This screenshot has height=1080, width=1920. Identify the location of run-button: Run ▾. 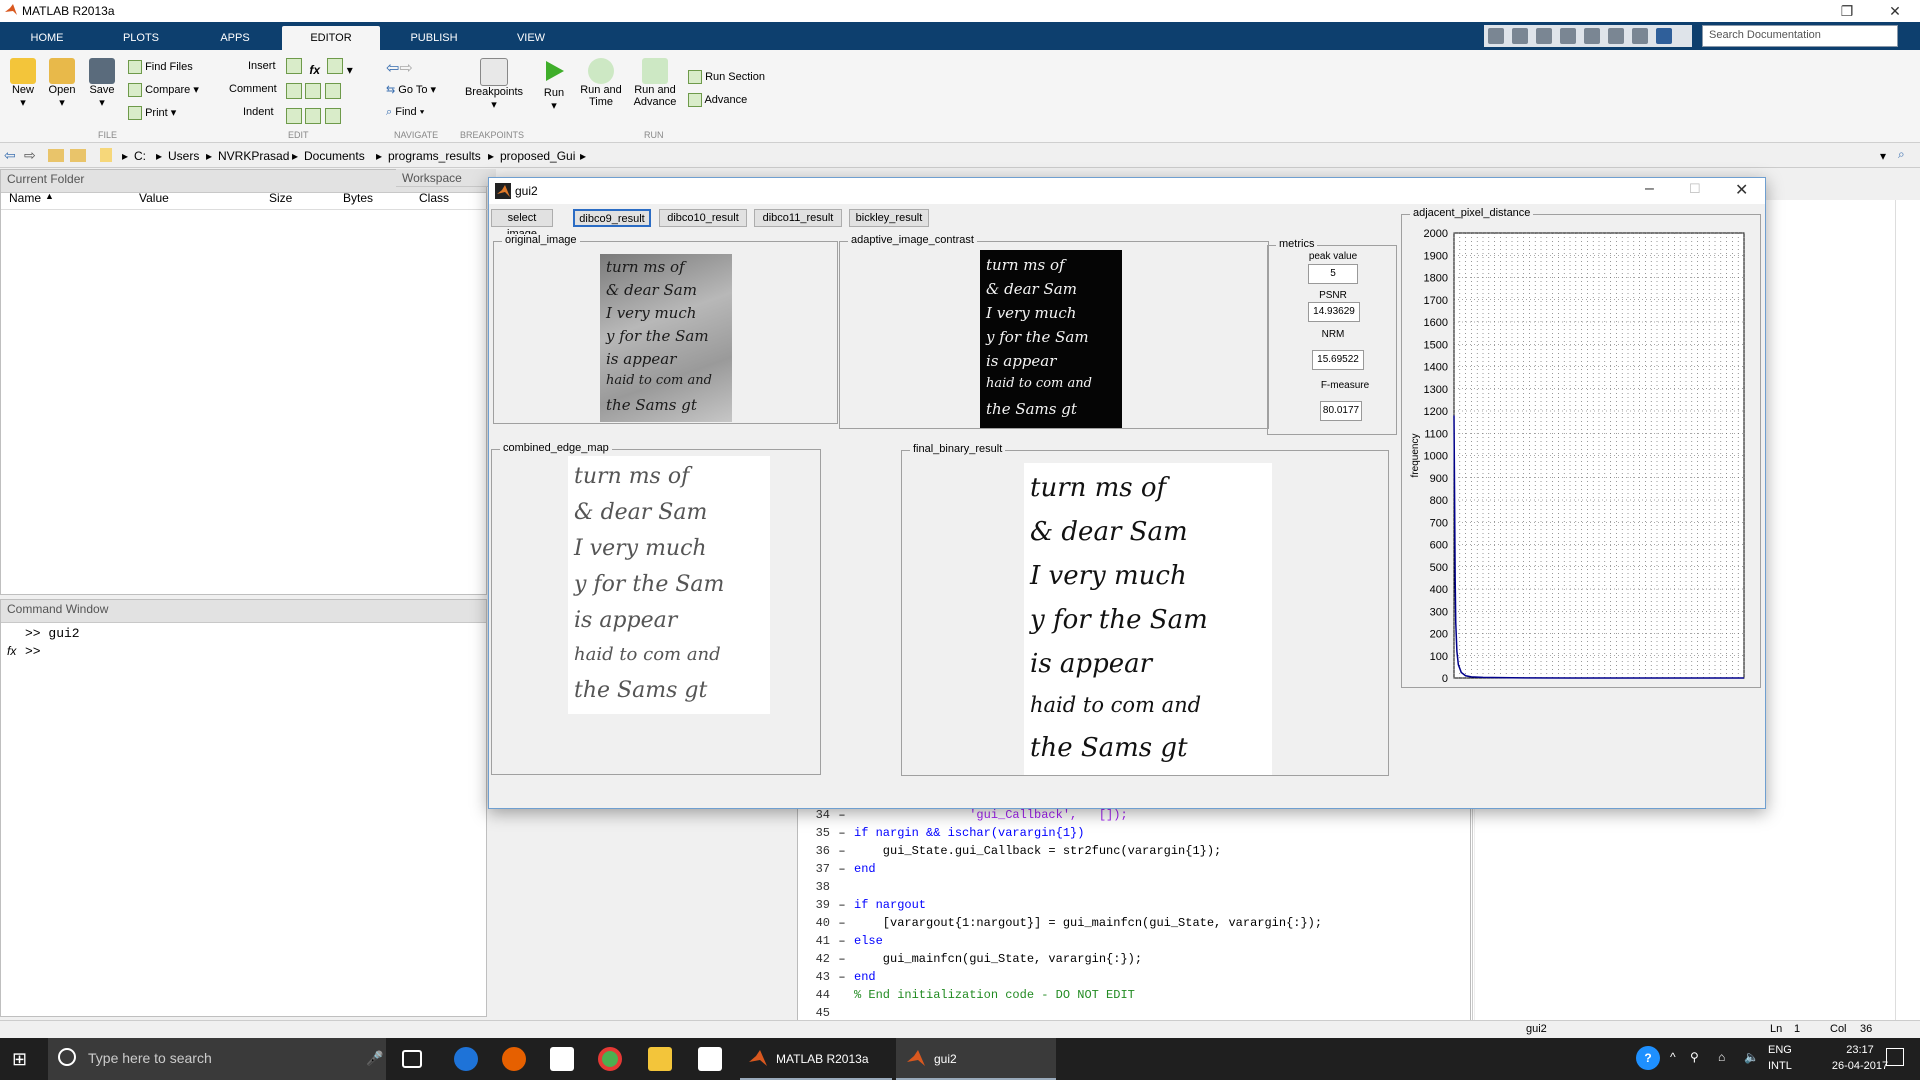
(554, 85).